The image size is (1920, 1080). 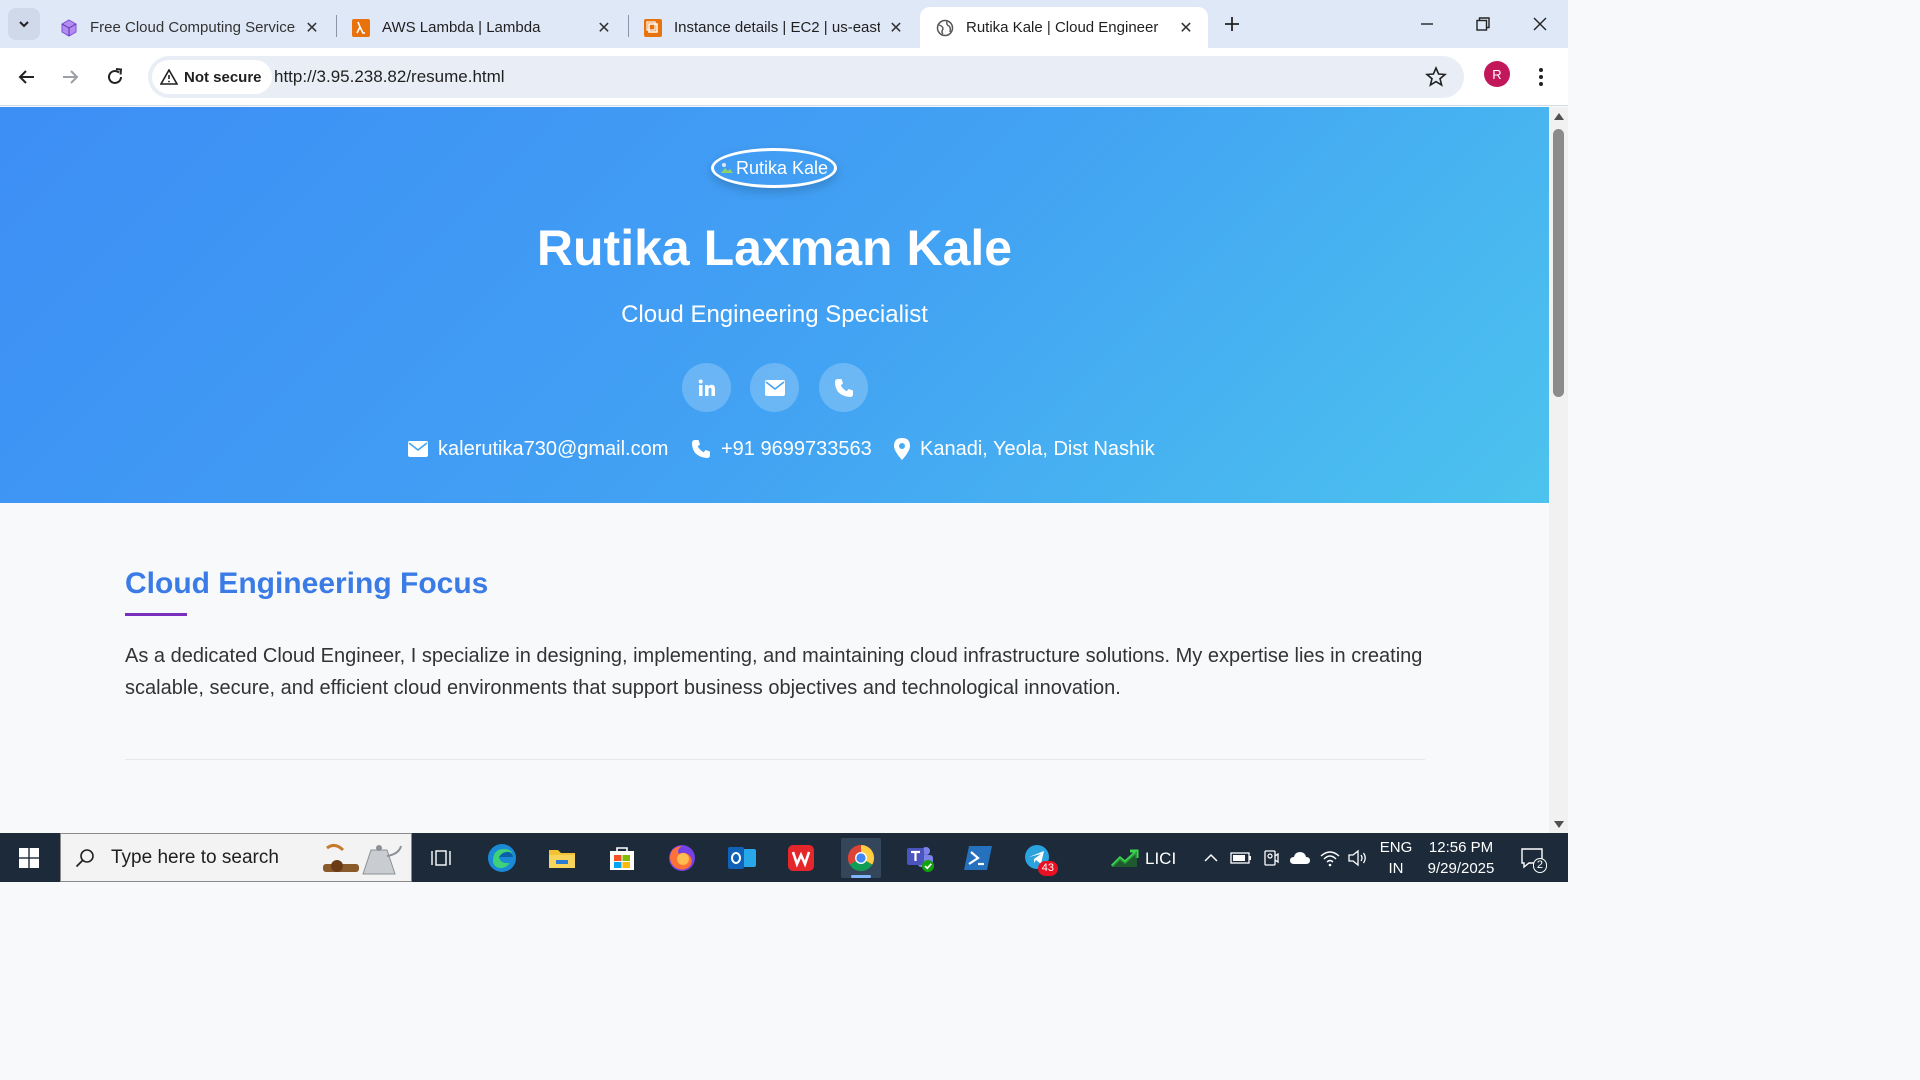 What do you see at coordinates (1300, 858) in the screenshot?
I see `onedrive` at bounding box center [1300, 858].